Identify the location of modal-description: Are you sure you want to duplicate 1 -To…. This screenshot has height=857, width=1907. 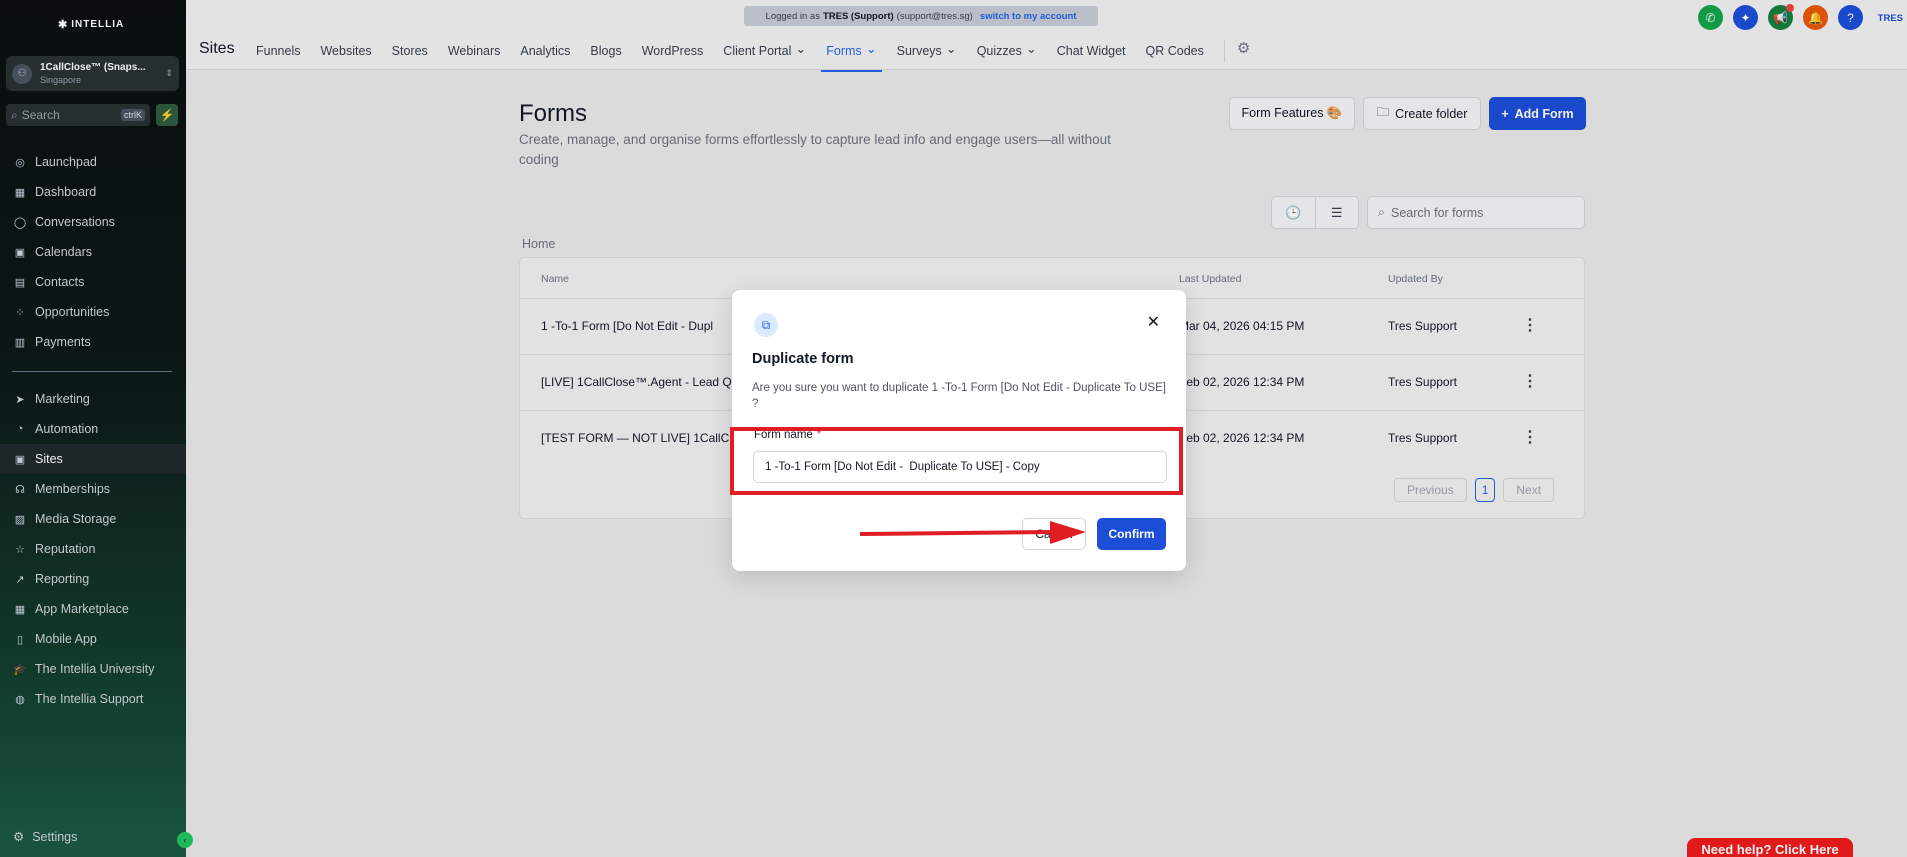
(959, 396).